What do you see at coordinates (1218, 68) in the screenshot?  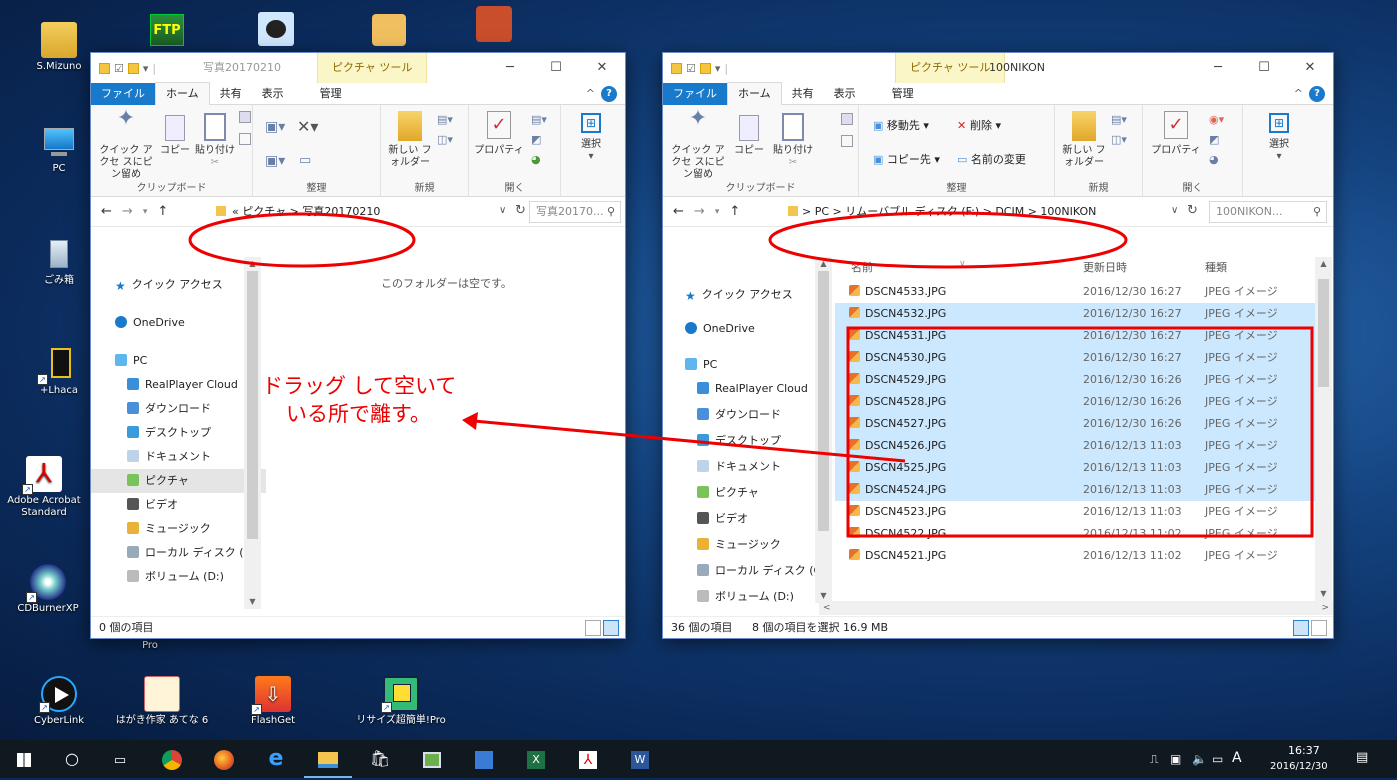 I see `minimize-button: ─` at bounding box center [1218, 68].